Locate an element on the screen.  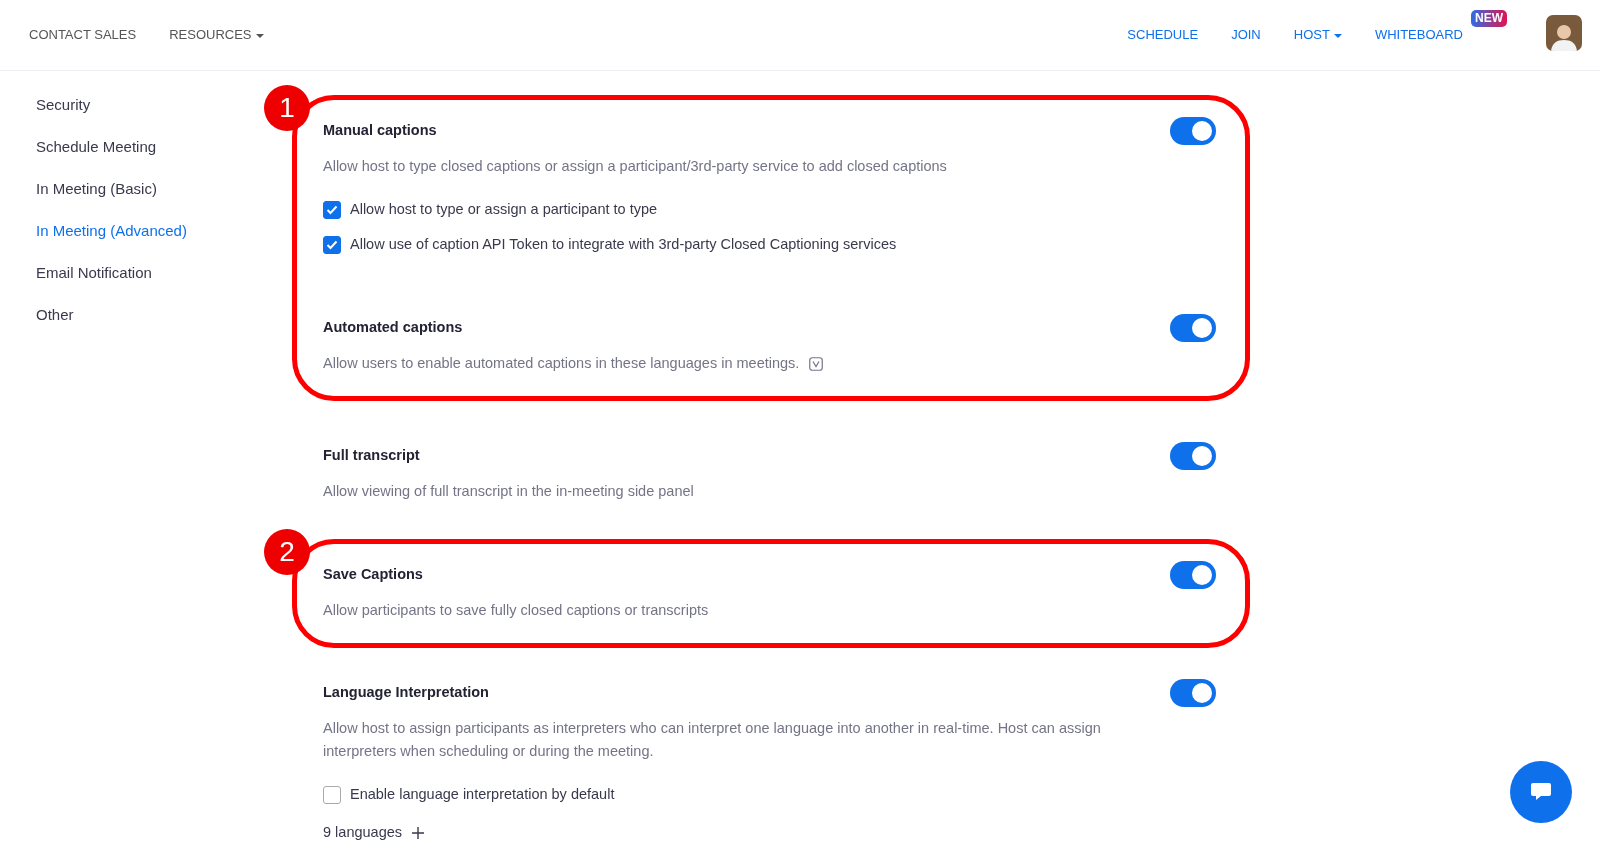
setting-description: Allow users to enable automated captions in these languages in meetings. is located at coordinates (561, 363).